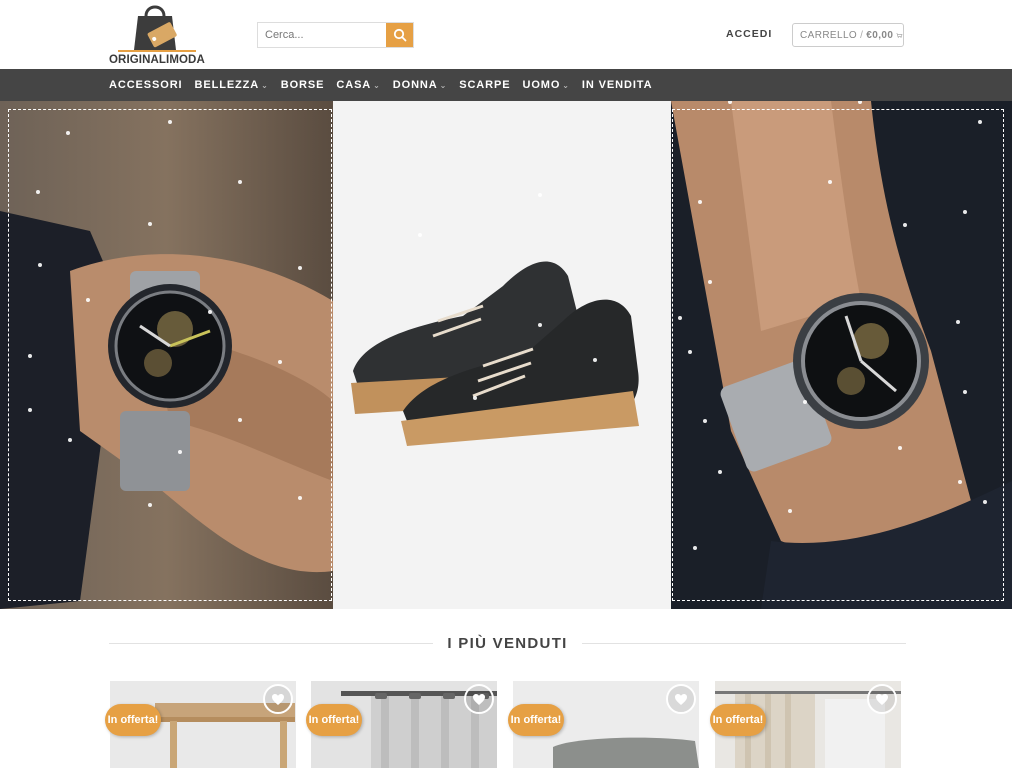 The width and height of the screenshot is (1024, 768). I want to click on nav-item-donna: DONNA ⌄, so click(420, 85).